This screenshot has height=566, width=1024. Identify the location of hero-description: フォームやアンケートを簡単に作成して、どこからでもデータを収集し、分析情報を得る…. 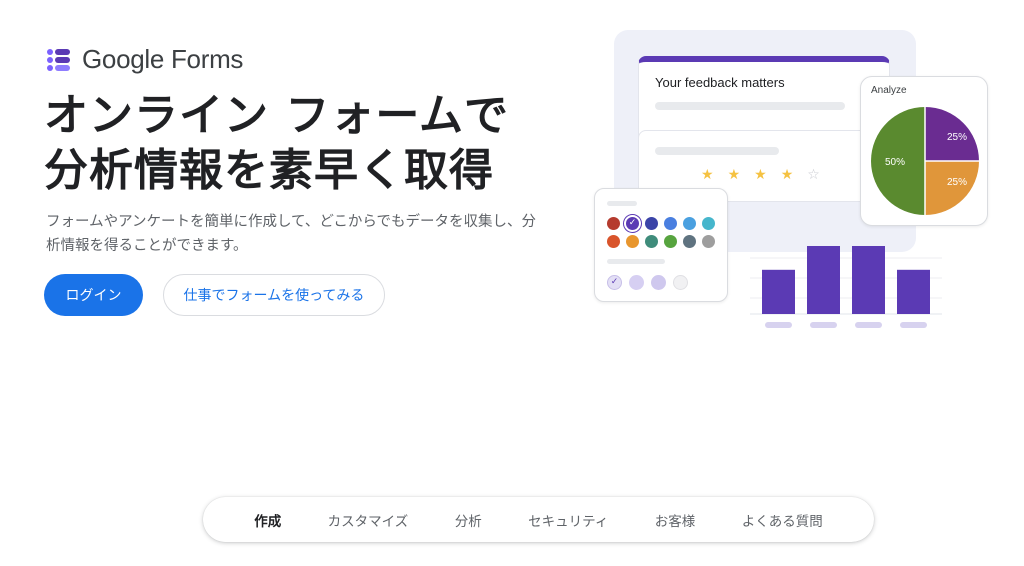
(291, 234).